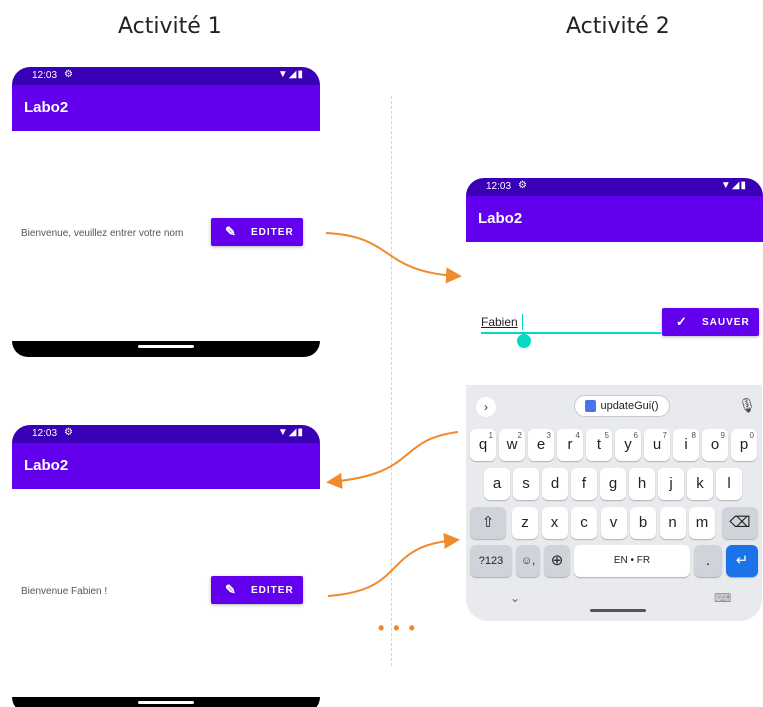 The height and width of the screenshot is (707, 763). What do you see at coordinates (584, 484) in the screenshot?
I see `key-f: f` at bounding box center [584, 484].